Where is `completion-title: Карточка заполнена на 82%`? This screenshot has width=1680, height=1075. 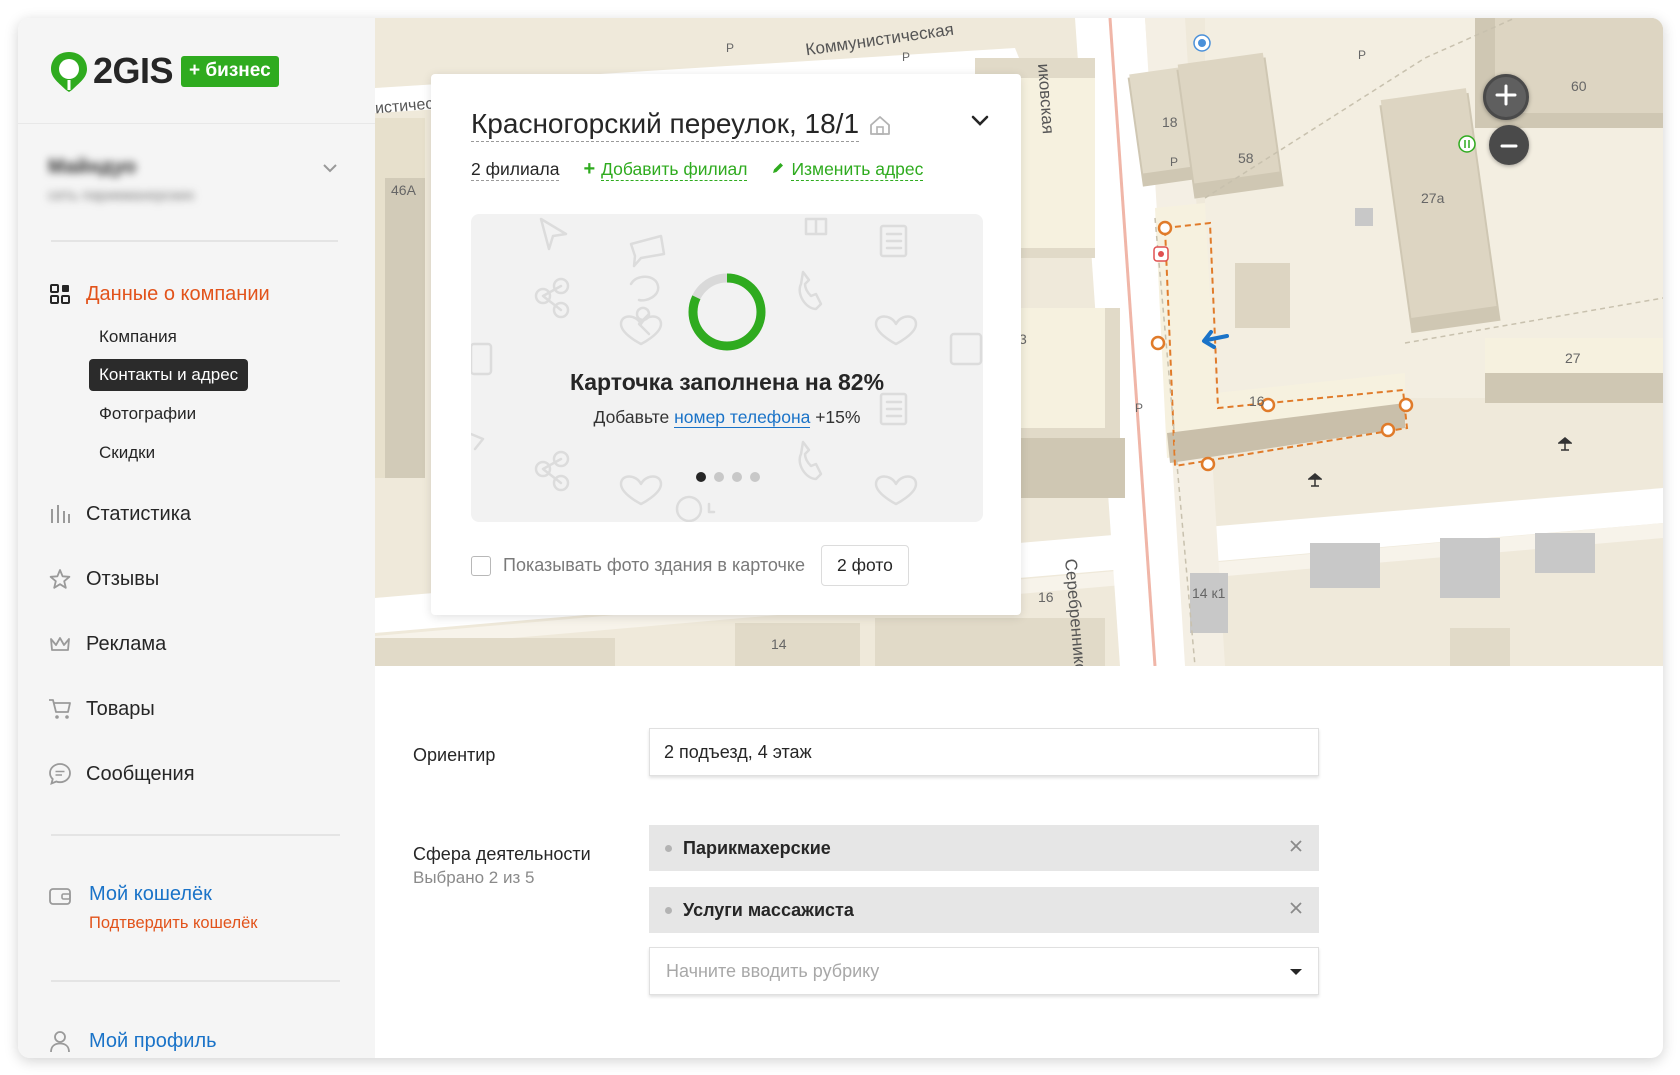 completion-title: Карточка заполнена на 82% is located at coordinates (727, 382).